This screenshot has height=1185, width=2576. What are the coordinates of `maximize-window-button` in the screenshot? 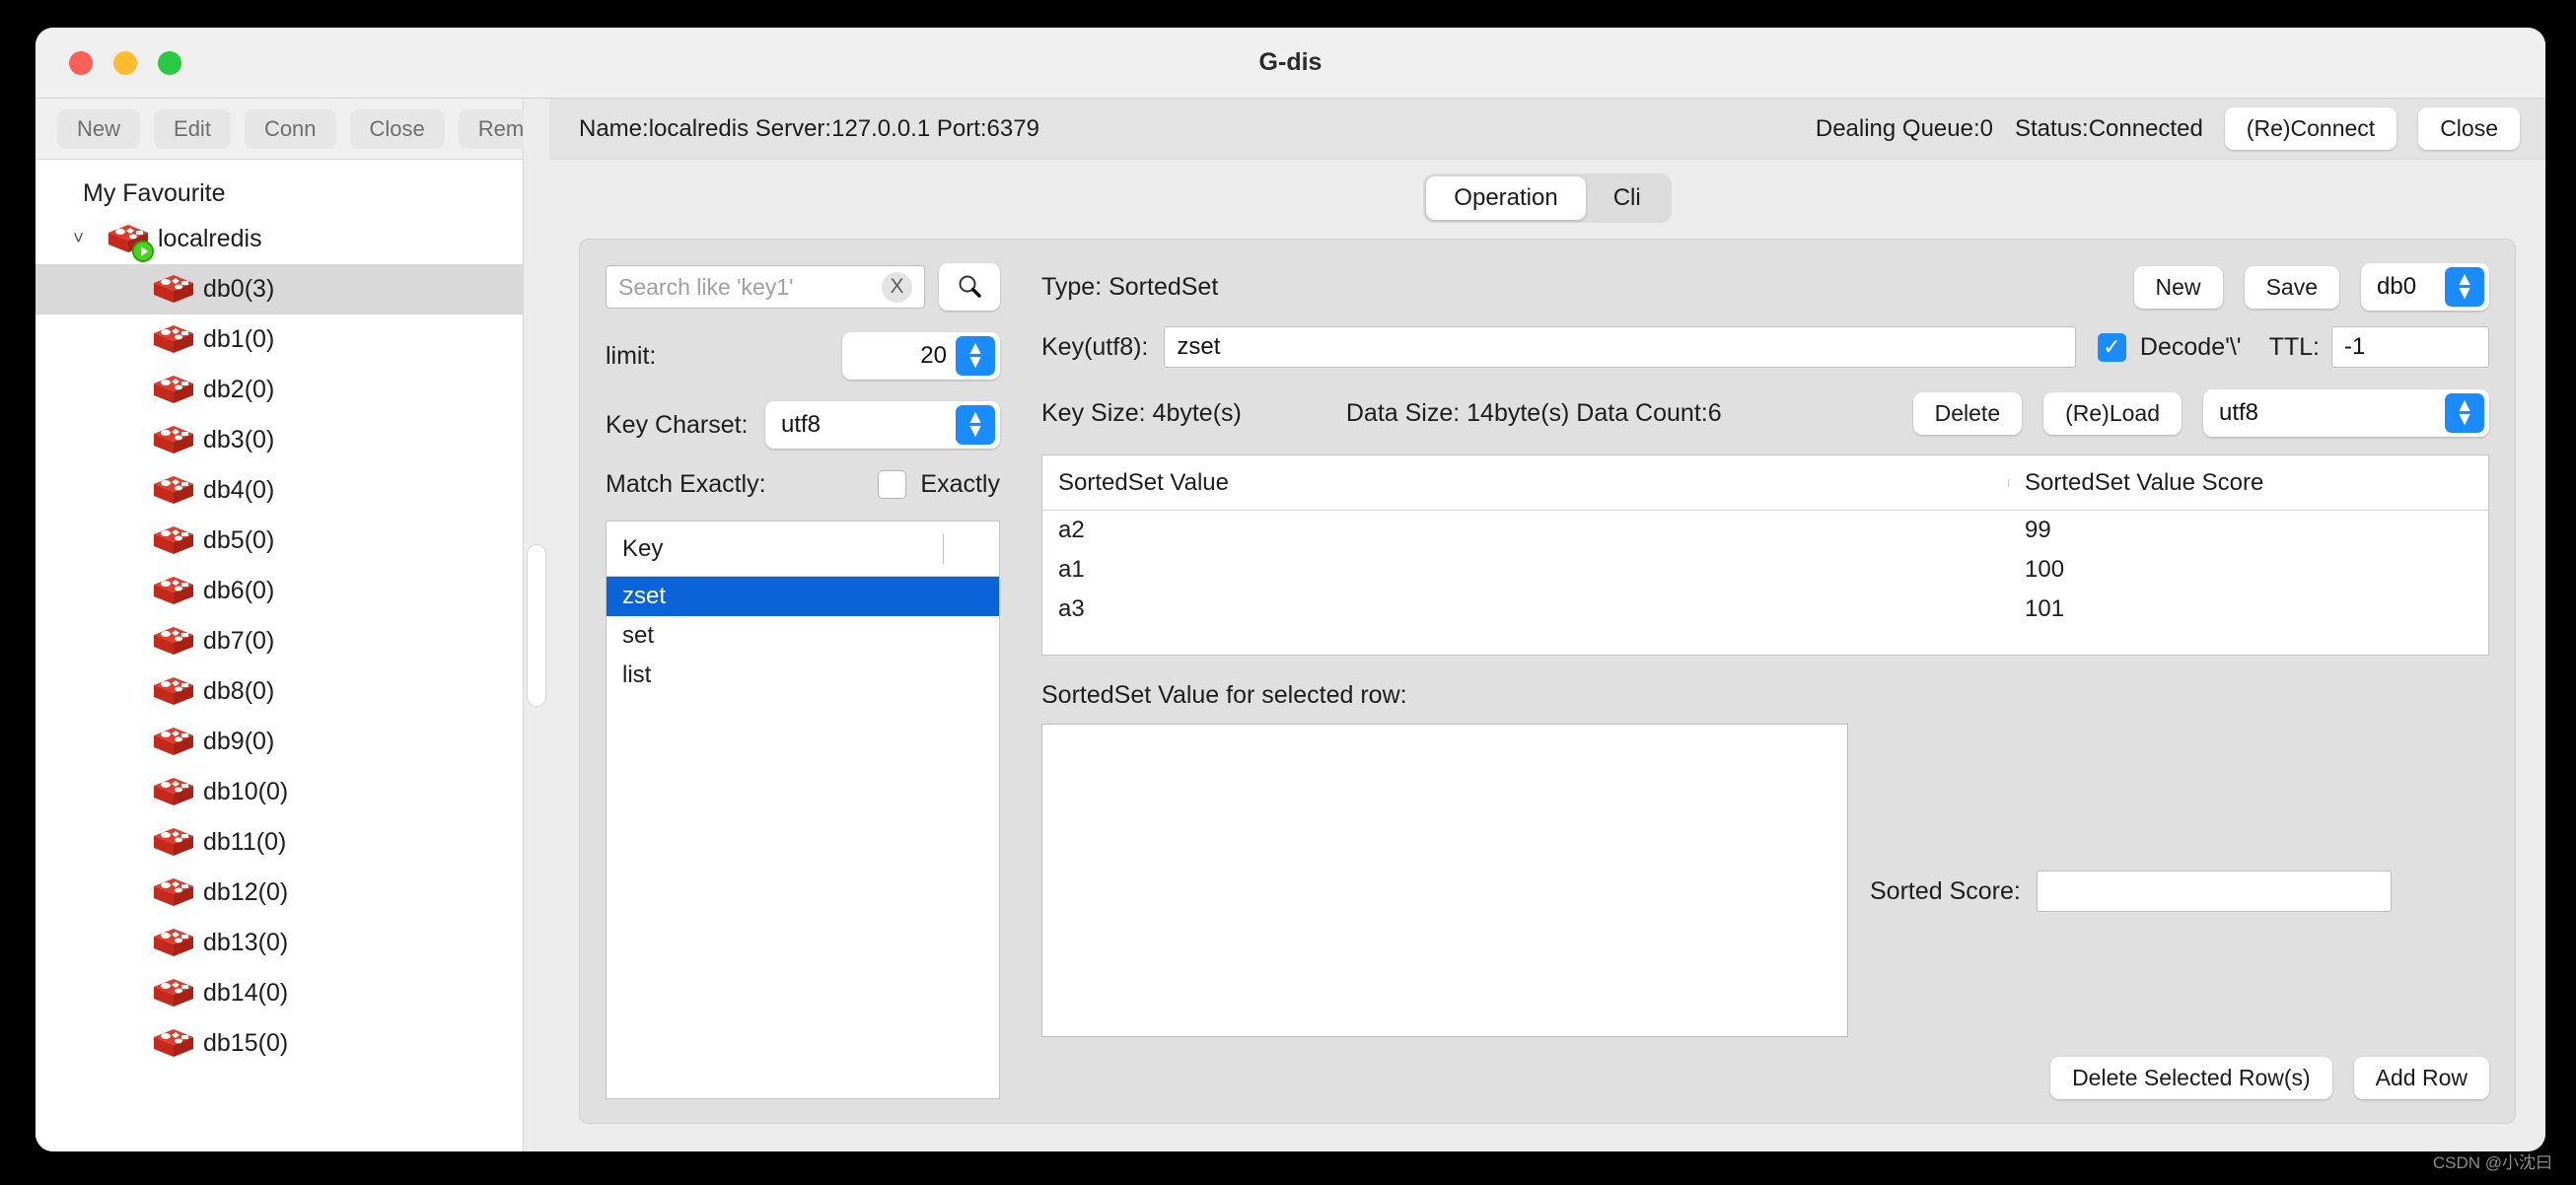 It's located at (170, 62).